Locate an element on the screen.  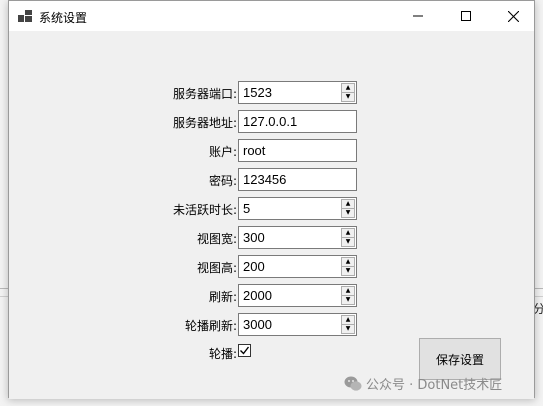
refresh-label: 刷新: is located at coordinates (222, 297).